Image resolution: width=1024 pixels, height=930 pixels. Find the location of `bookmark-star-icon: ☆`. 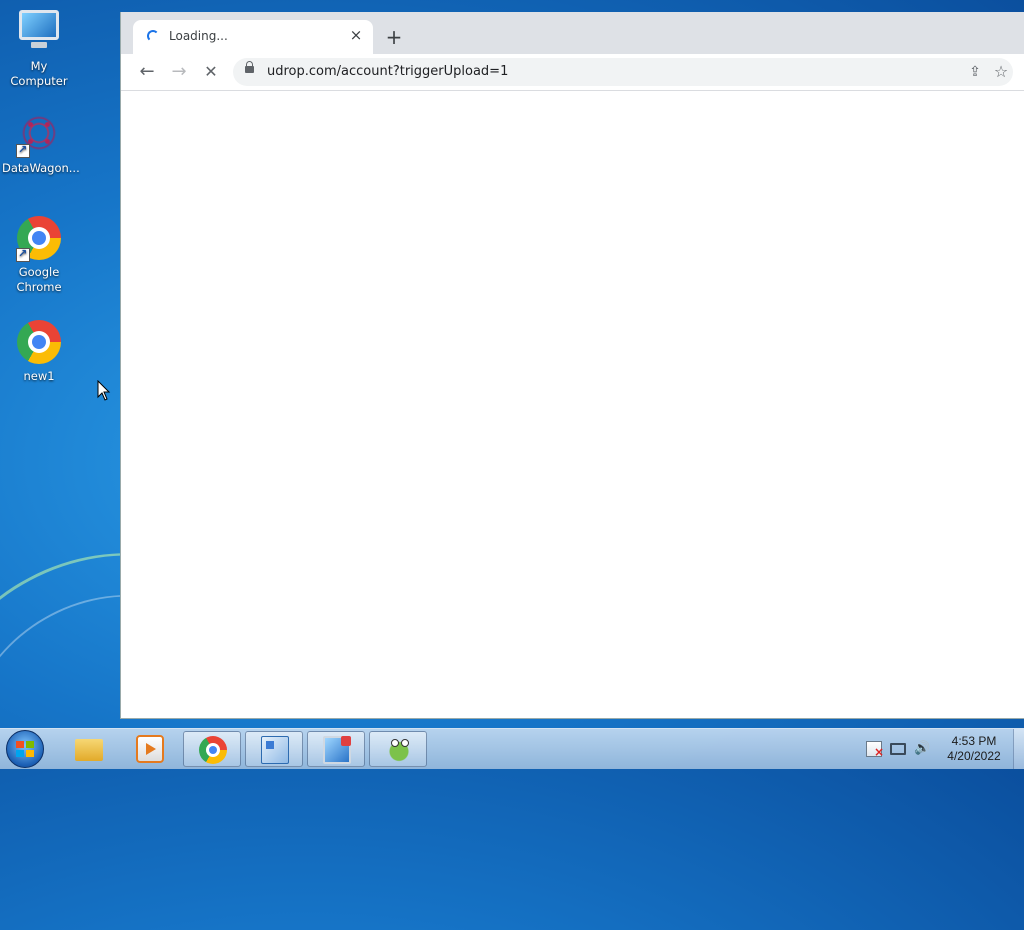

bookmark-star-icon: ☆ is located at coordinates (1001, 72).